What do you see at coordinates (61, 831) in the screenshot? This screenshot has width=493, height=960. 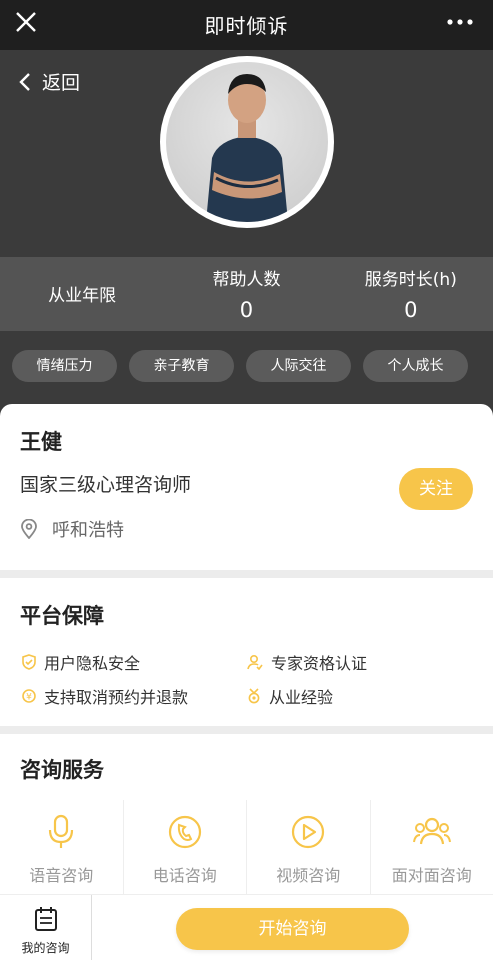 I see `microphone-icon` at bounding box center [61, 831].